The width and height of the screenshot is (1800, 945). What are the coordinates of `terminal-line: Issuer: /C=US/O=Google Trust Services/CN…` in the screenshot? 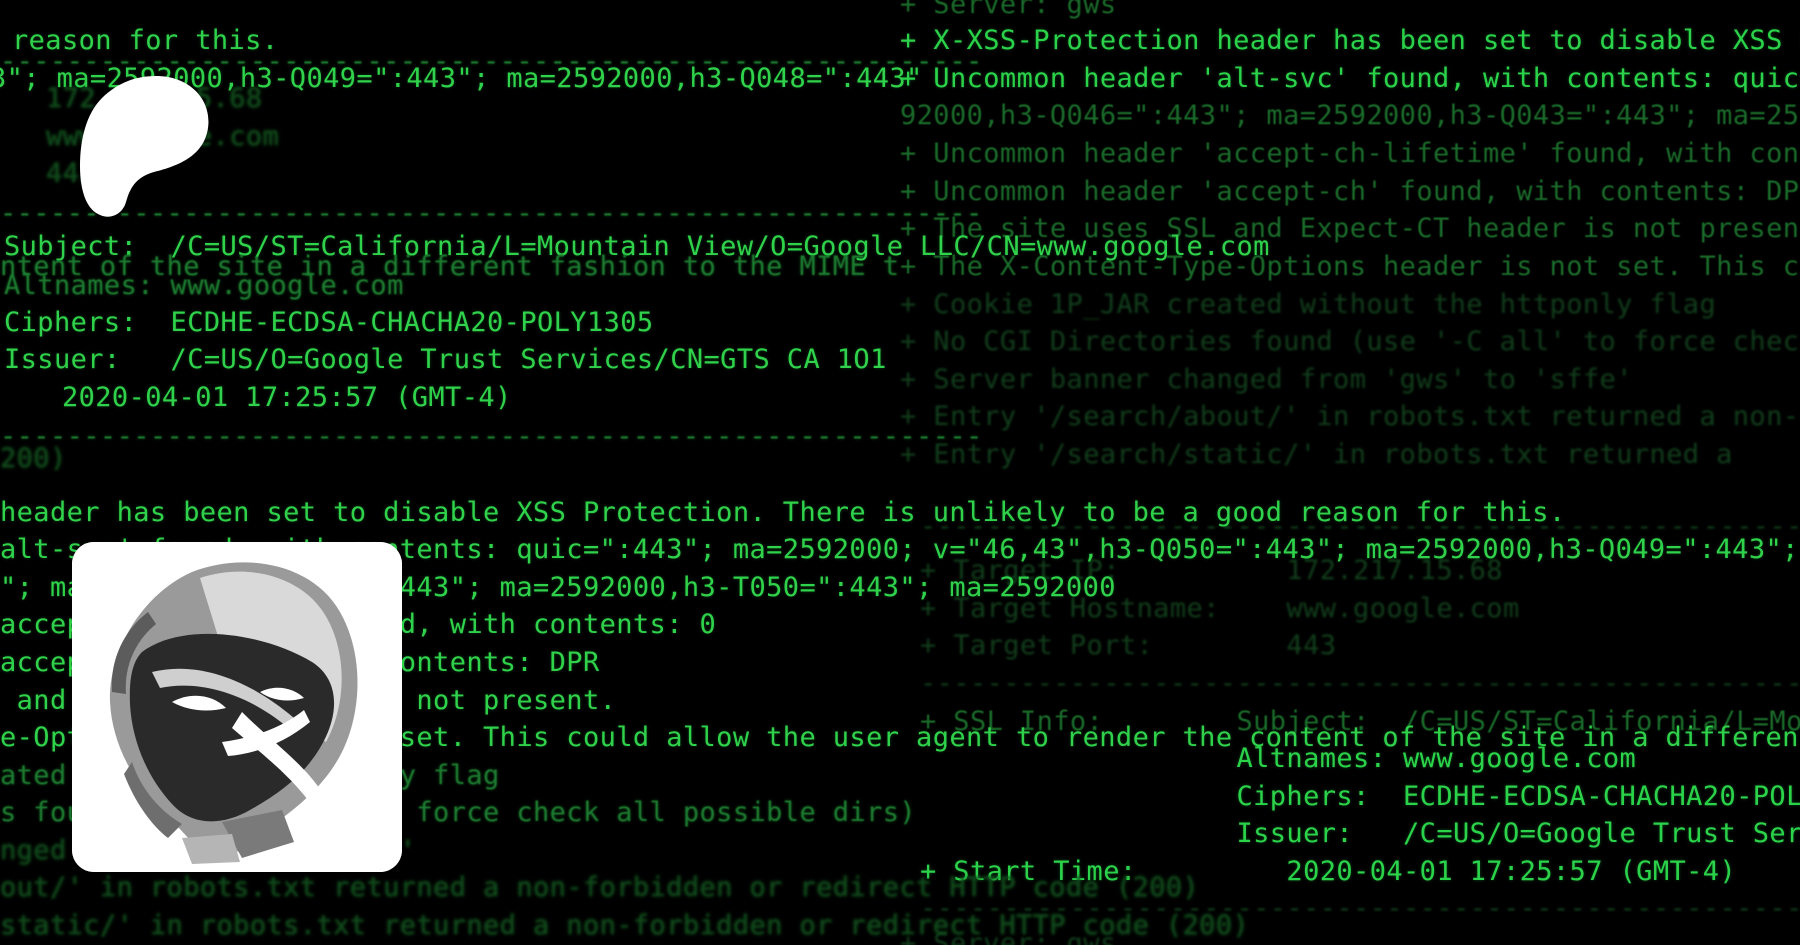 It's located at (445, 359).